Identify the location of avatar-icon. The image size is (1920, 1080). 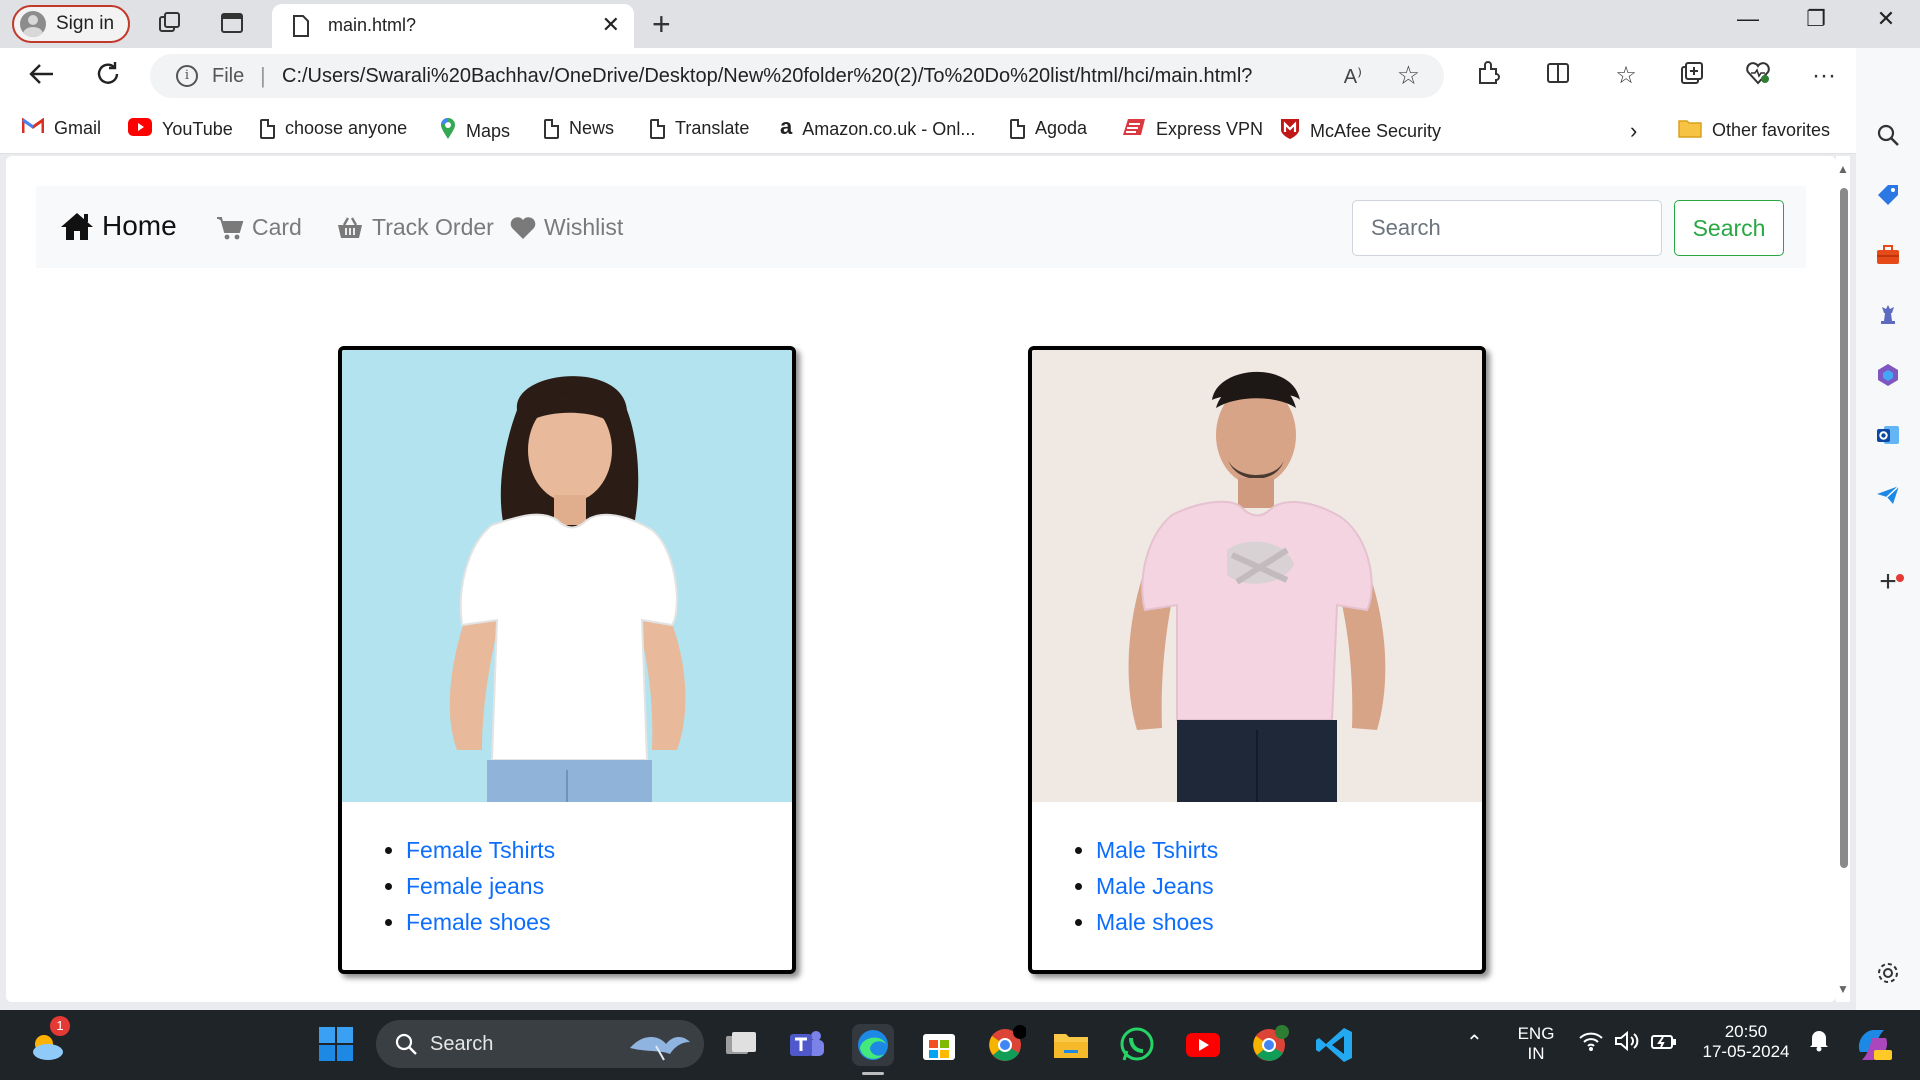
(33, 24).